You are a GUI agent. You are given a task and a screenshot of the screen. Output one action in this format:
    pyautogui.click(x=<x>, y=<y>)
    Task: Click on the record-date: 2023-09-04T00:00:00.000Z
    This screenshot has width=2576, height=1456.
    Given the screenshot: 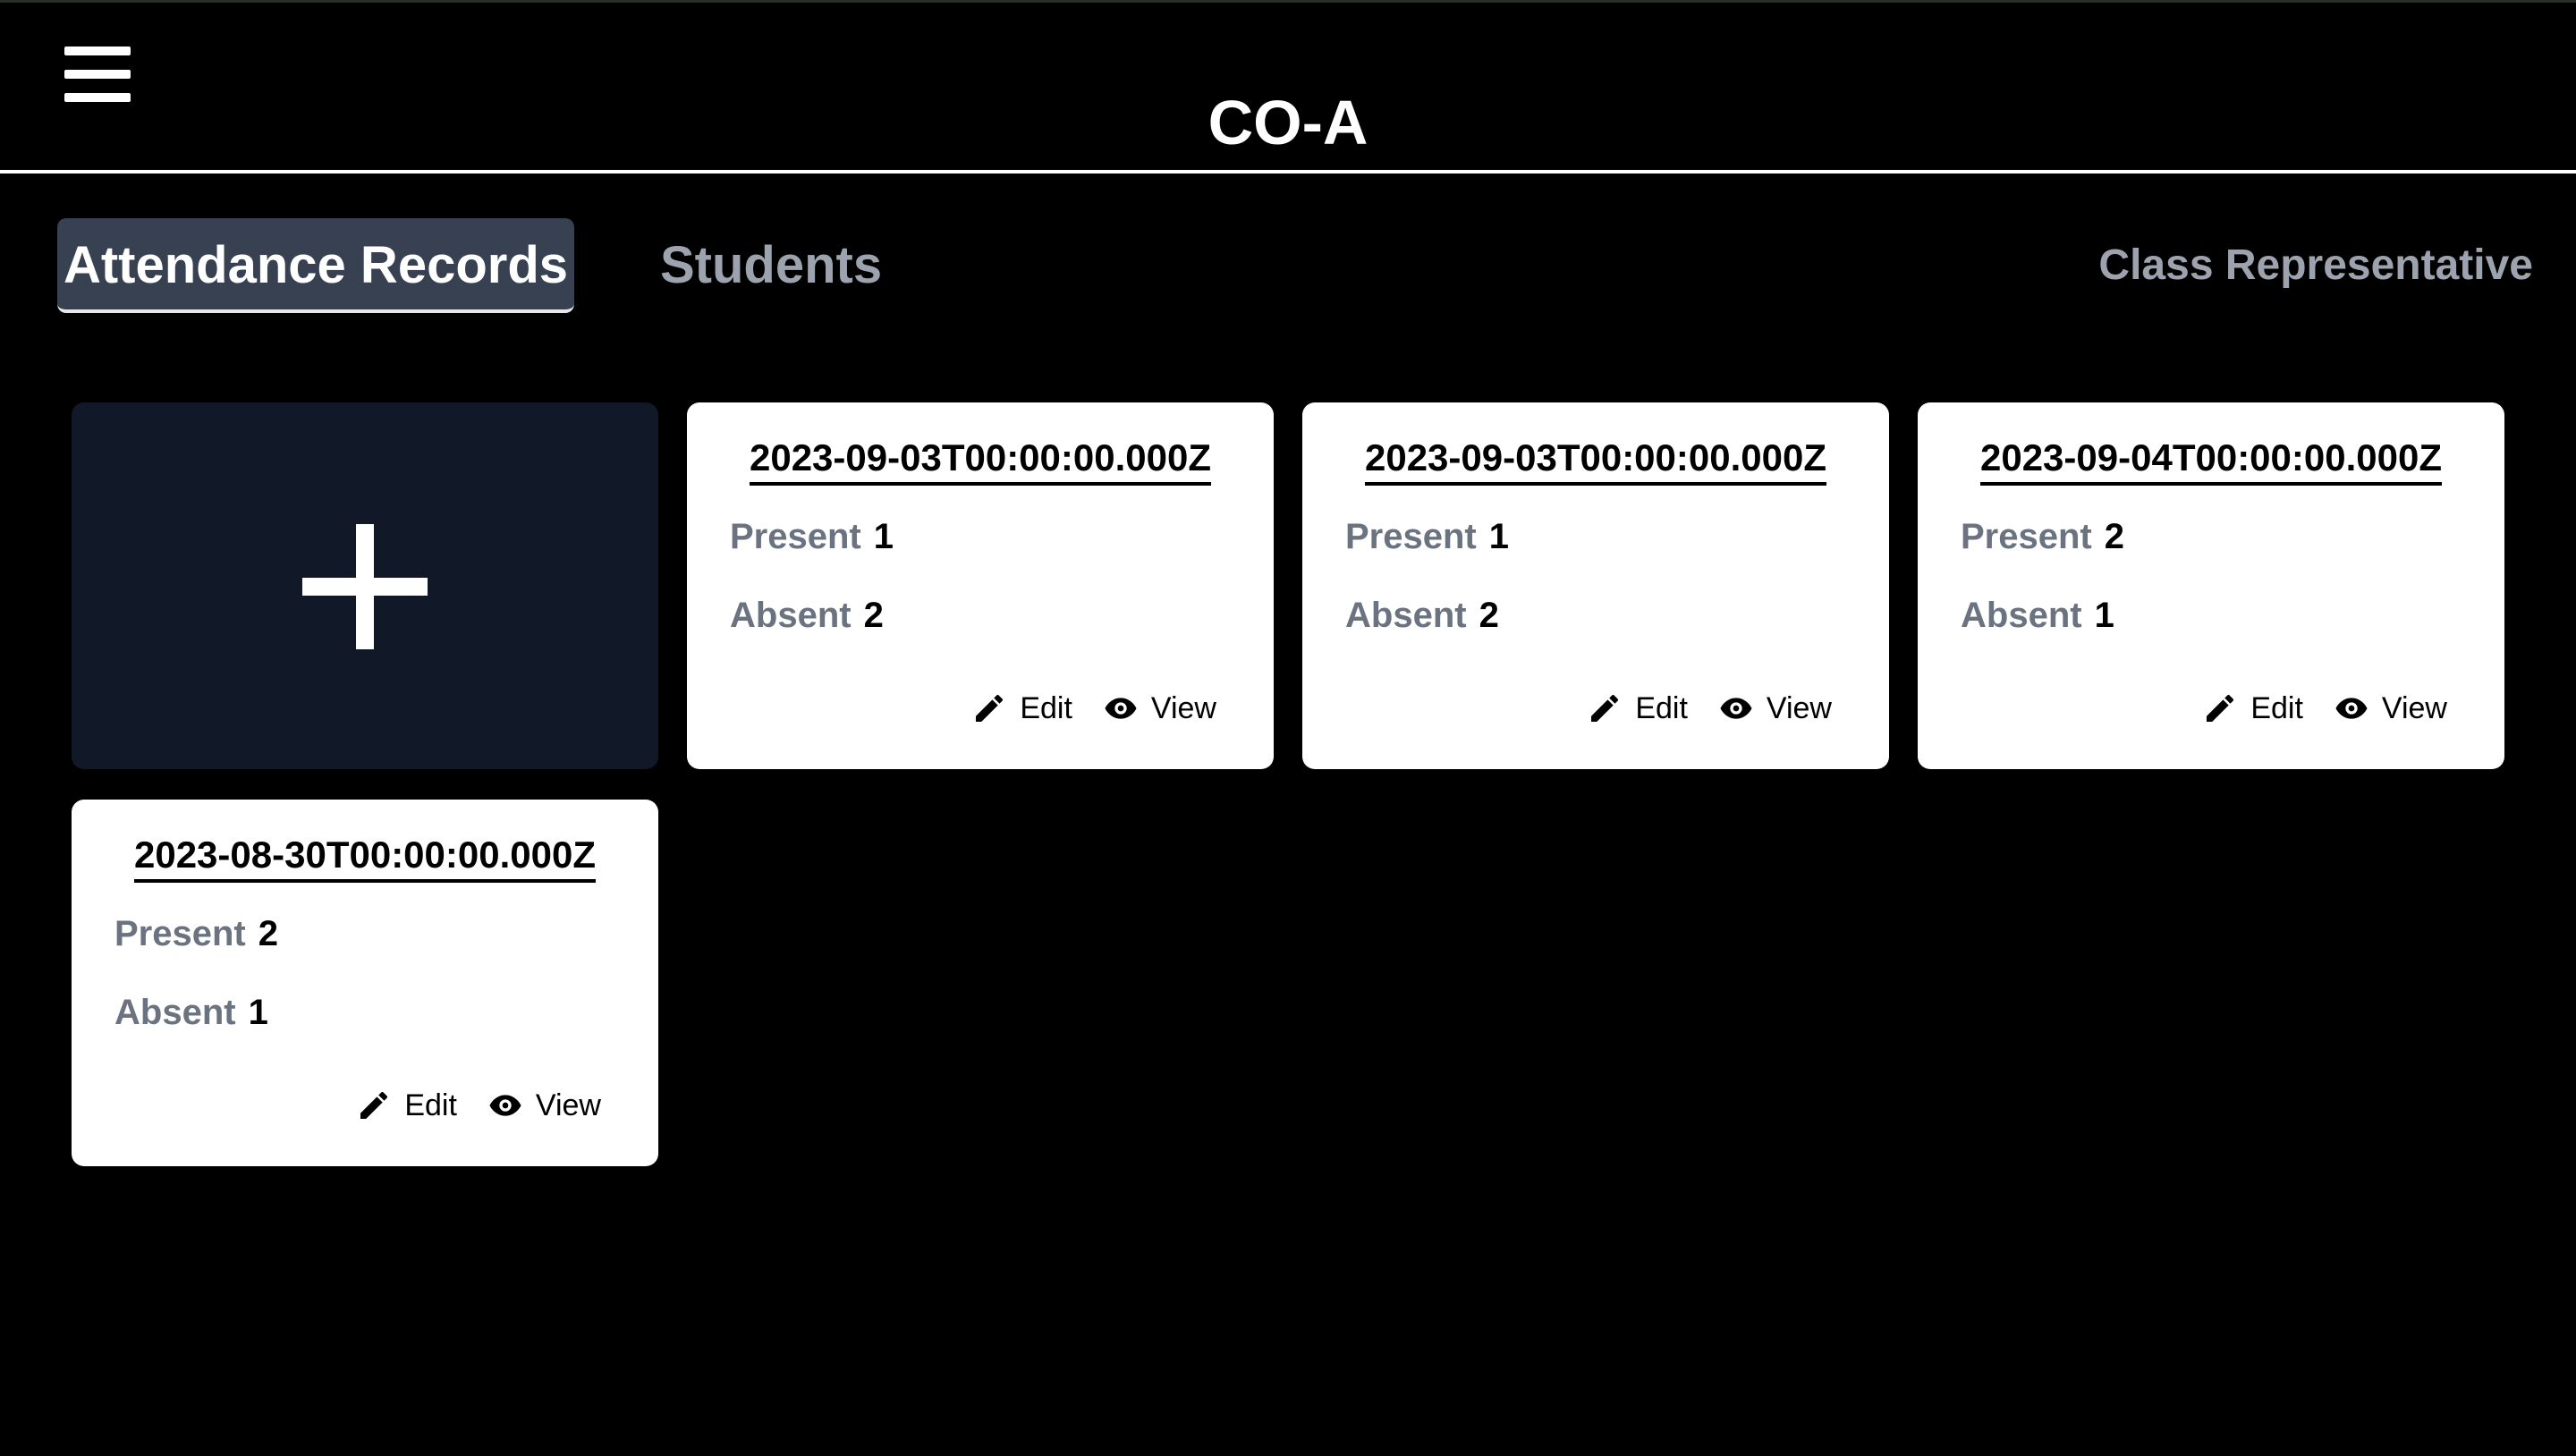 What is the action you would take?
    pyautogui.click(x=2211, y=460)
    